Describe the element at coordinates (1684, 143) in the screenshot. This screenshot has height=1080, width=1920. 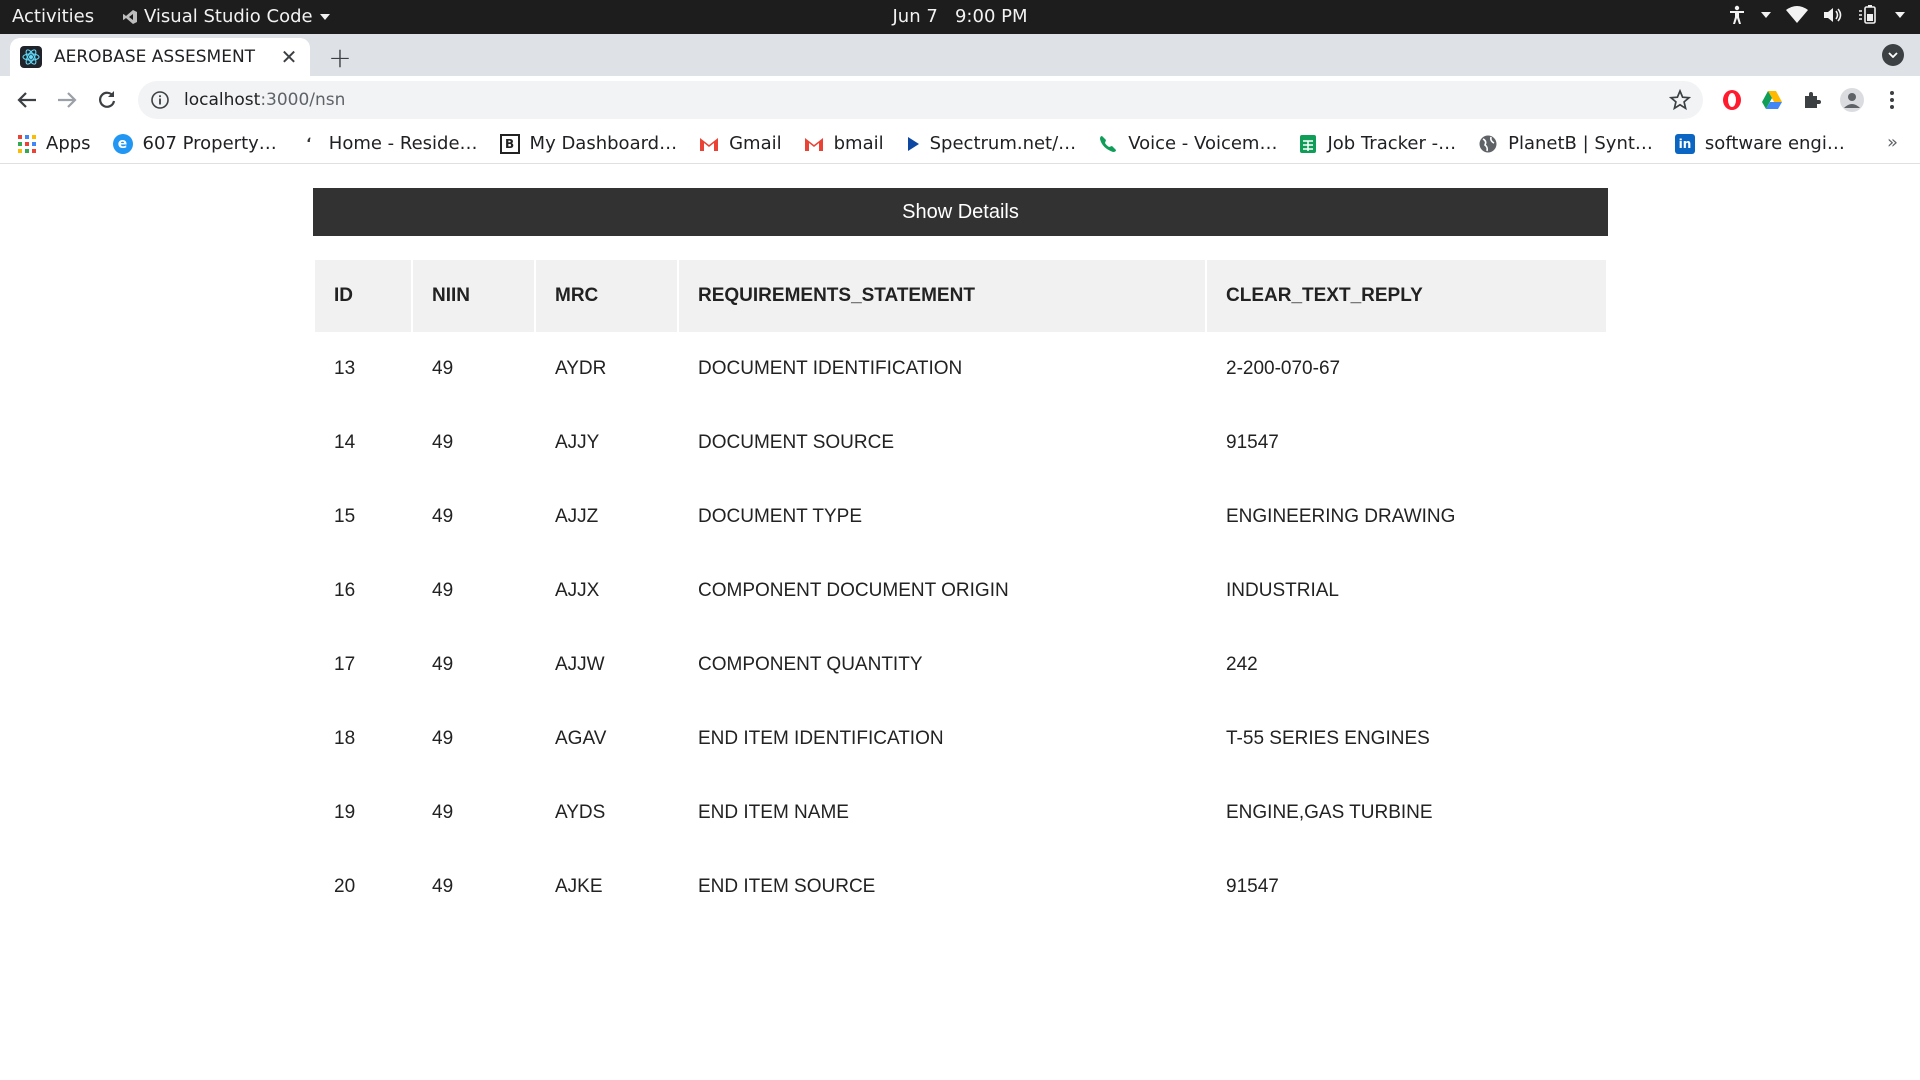
I see `linkedin-icon: in` at that location.